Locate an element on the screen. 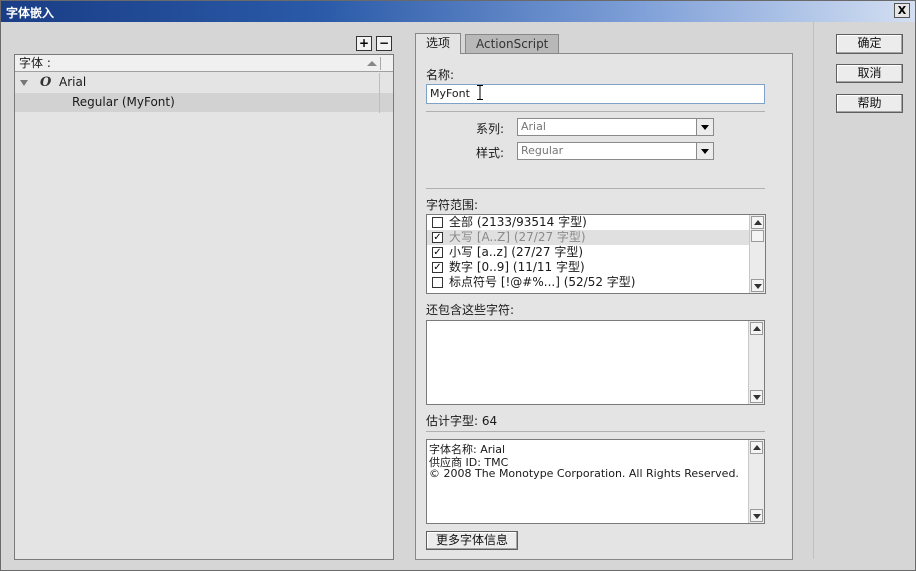 This screenshot has width=916, height=571. help-button: 帮助 is located at coordinates (869, 103).